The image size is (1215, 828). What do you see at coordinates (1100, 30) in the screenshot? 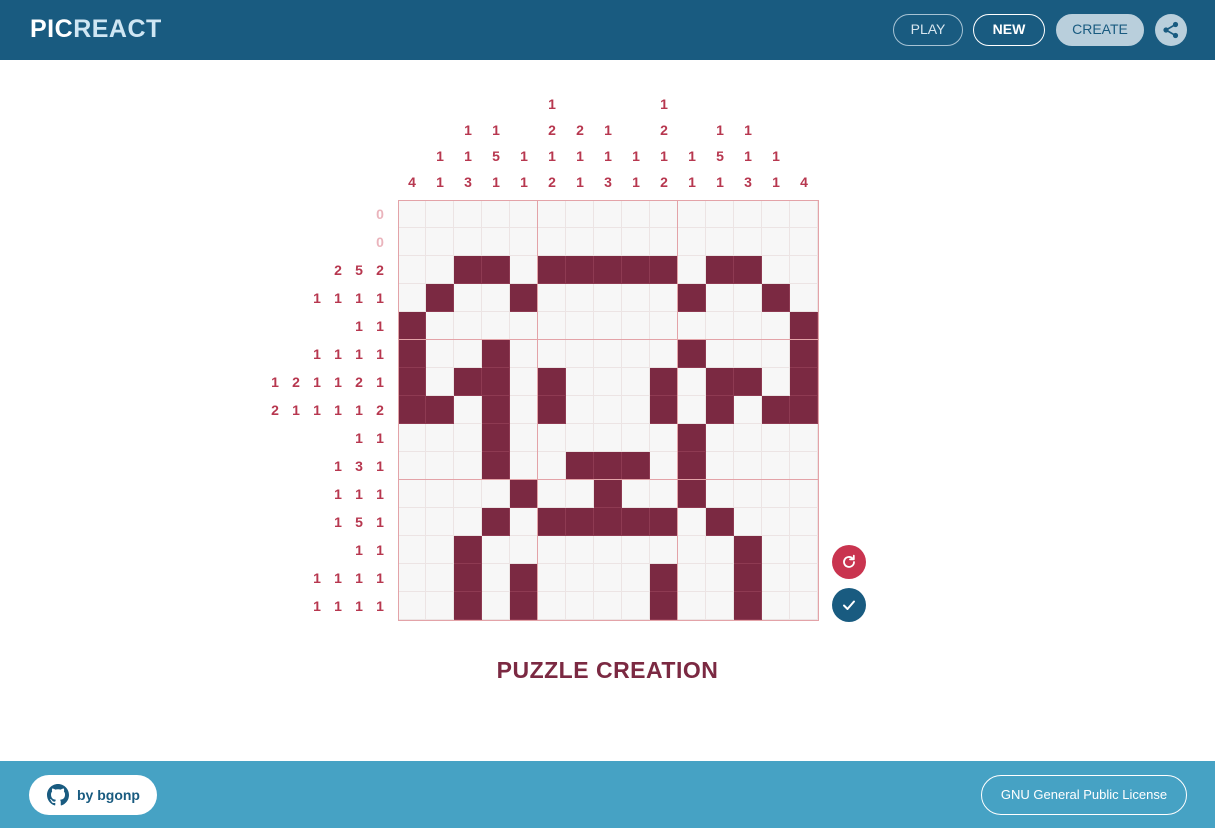
I see `create-button: CREATE` at bounding box center [1100, 30].